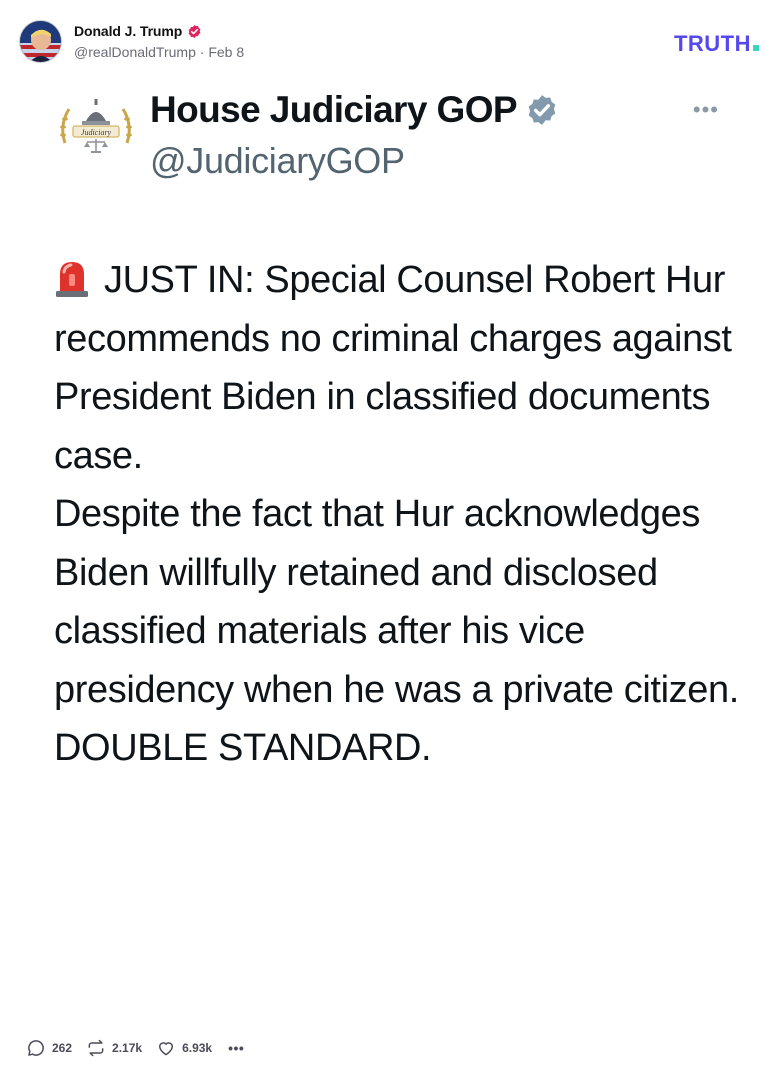  What do you see at coordinates (243, 748) in the screenshot?
I see `tweet-paragraph: DOUBLE STANDARD.` at bounding box center [243, 748].